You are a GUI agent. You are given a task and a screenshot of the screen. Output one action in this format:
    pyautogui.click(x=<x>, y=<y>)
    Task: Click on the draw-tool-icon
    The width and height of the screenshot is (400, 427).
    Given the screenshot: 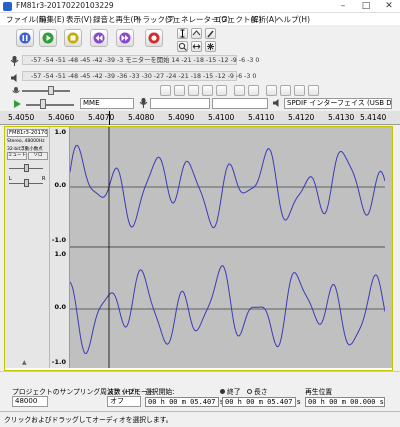 What is the action you would take?
    pyautogui.click(x=210, y=33)
    